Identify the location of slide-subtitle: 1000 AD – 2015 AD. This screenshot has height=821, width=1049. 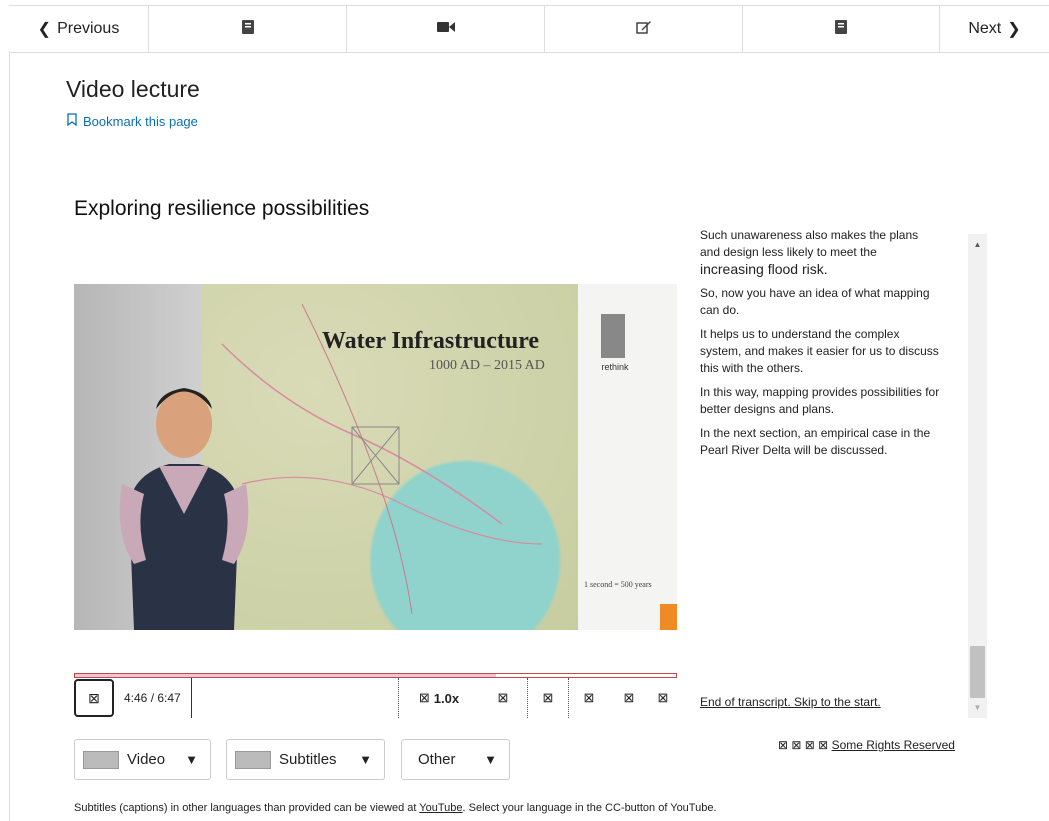
(487, 365).